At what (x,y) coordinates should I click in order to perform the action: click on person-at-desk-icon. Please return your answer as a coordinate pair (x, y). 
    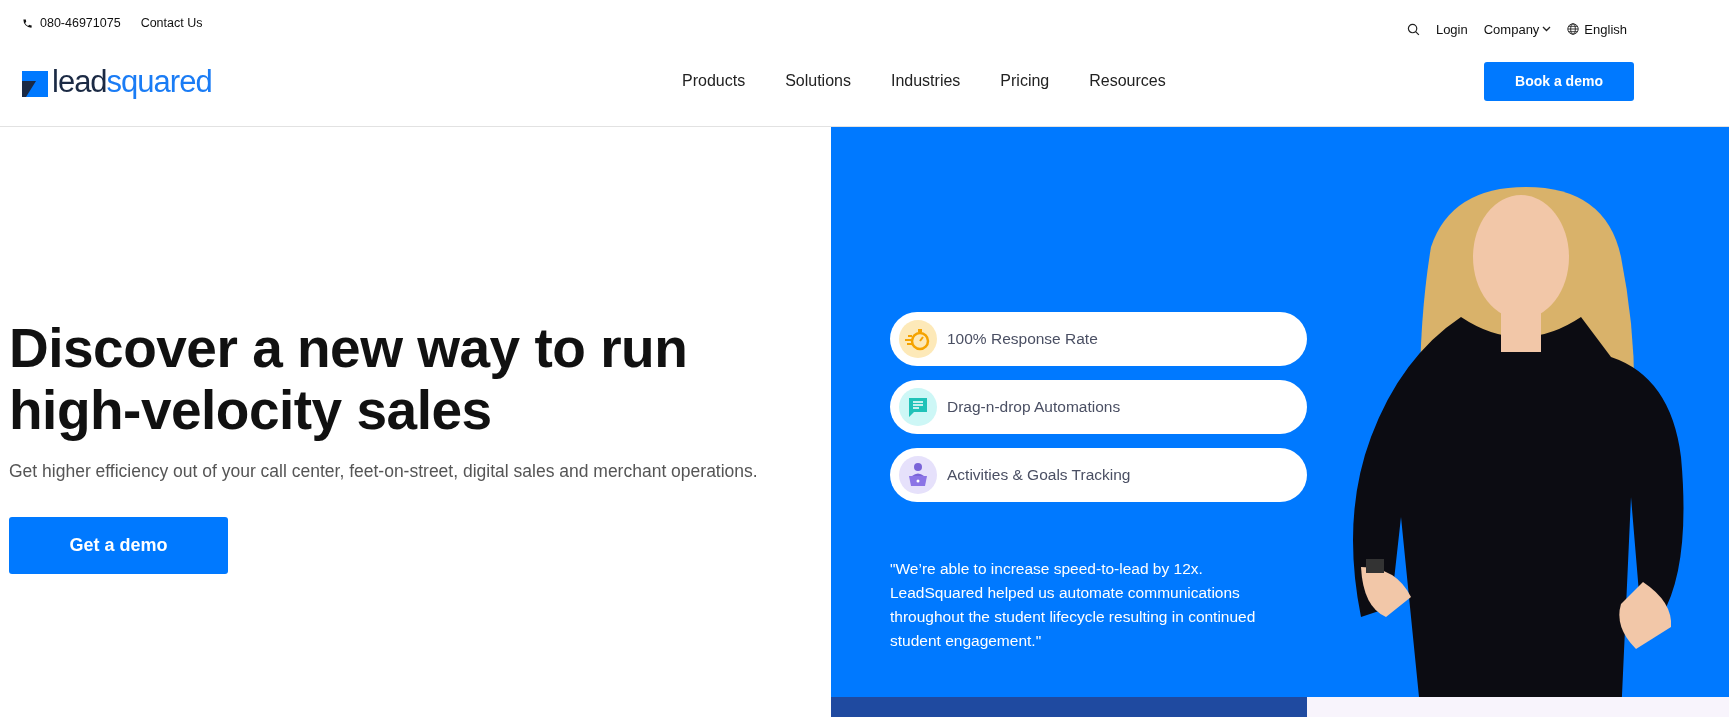
    Looking at the image, I should click on (918, 475).